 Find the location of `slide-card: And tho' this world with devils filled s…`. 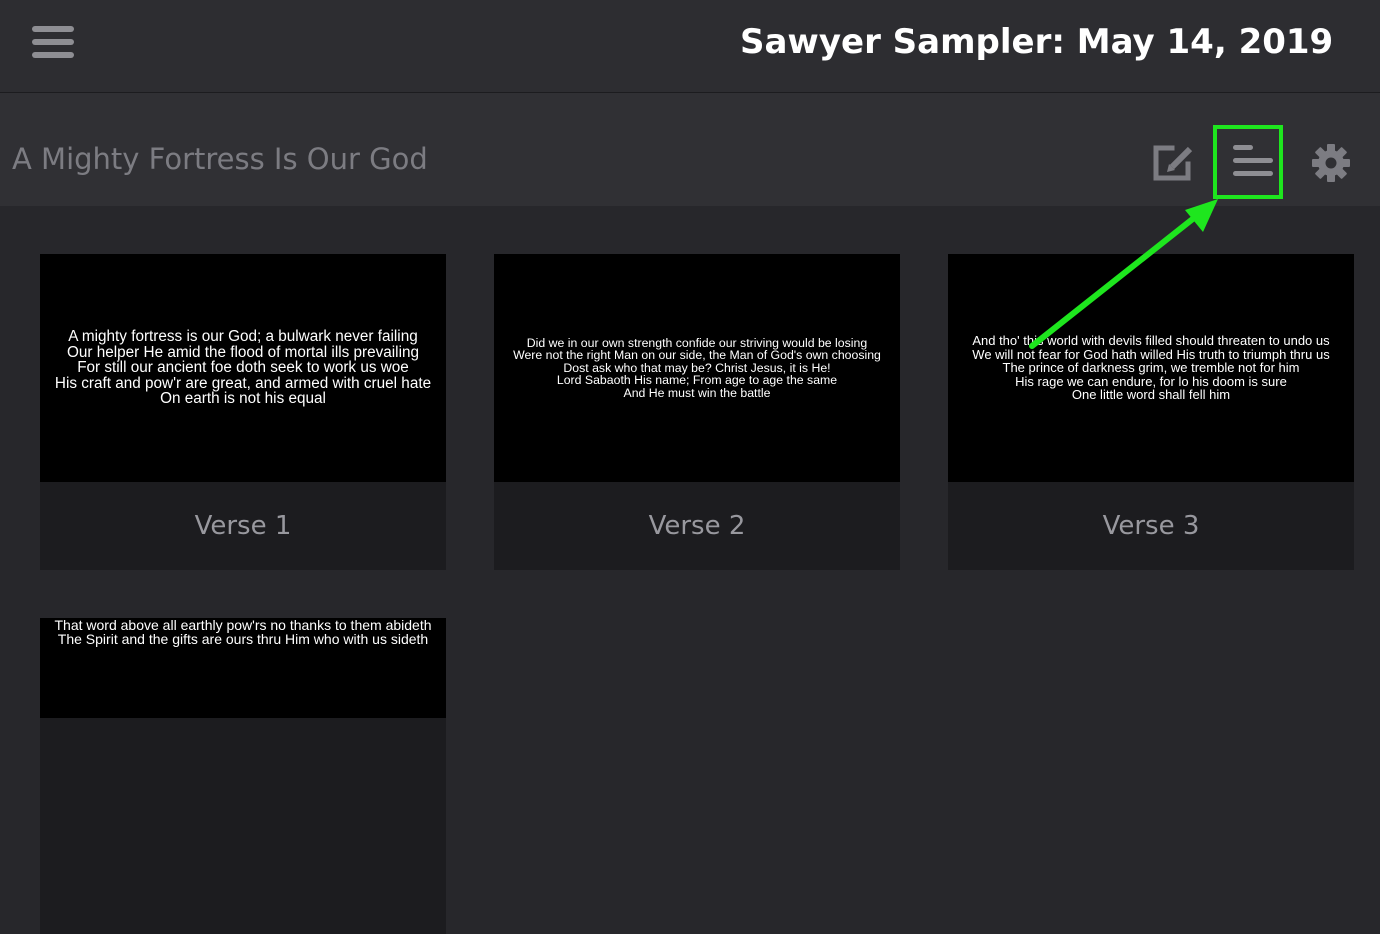

slide-card: And tho' this world with devils filled s… is located at coordinates (1151, 412).